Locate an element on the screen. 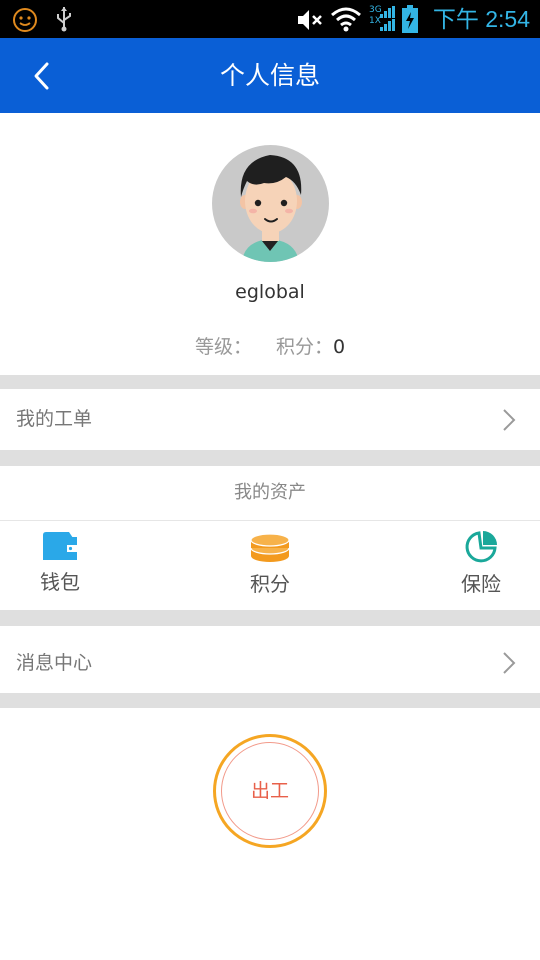 This screenshot has height=960, width=540. message-center-row: 消息中心 is located at coordinates (270, 659).